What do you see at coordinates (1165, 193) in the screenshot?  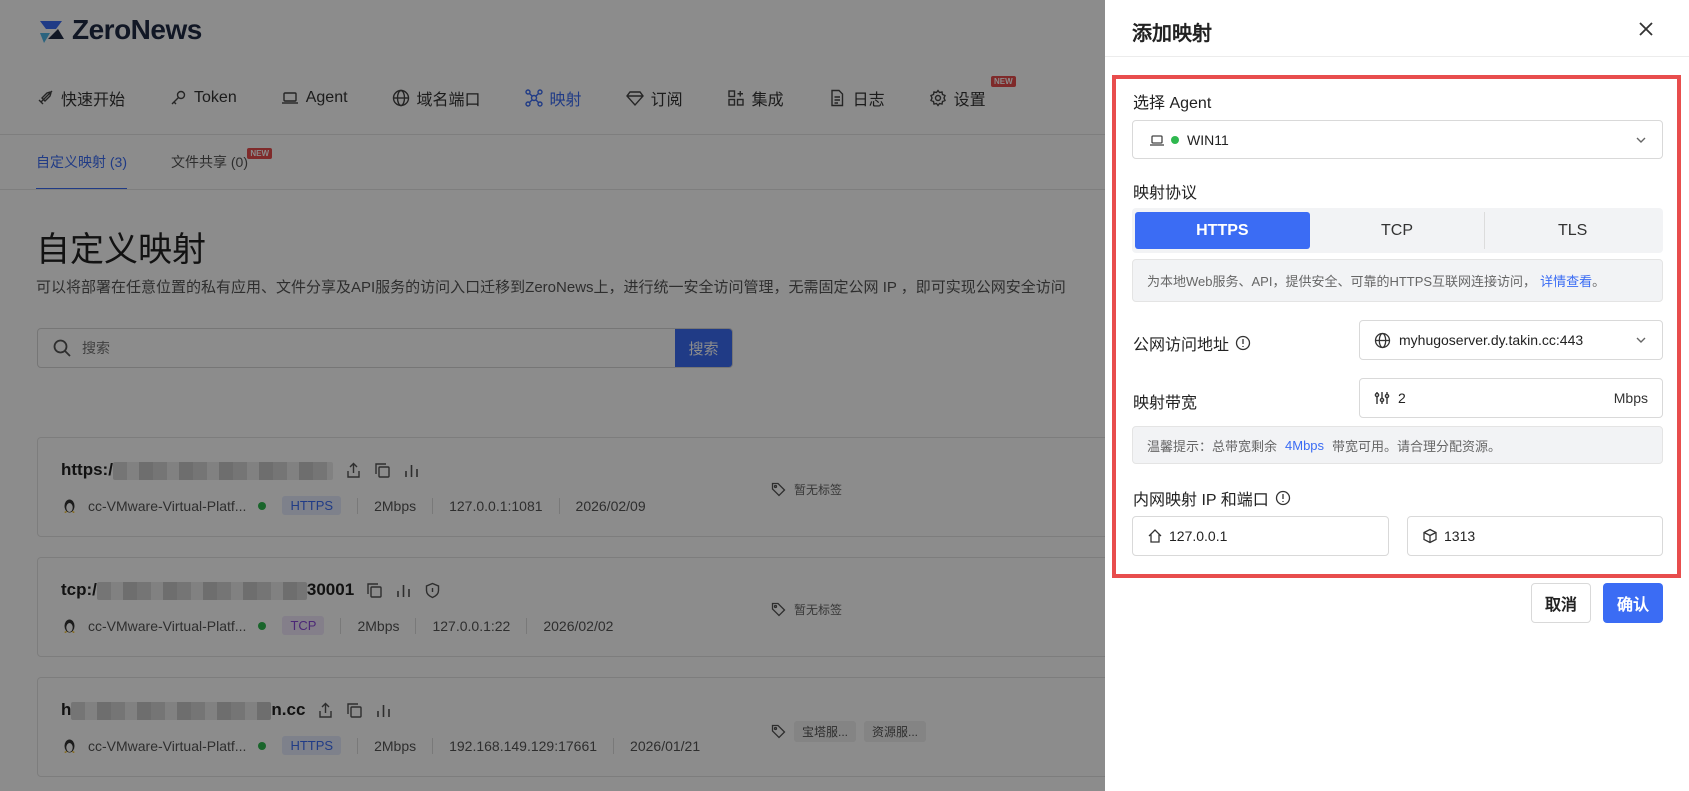 I see `protocol-label: 映射协议` at bounding box center [1165, 193].